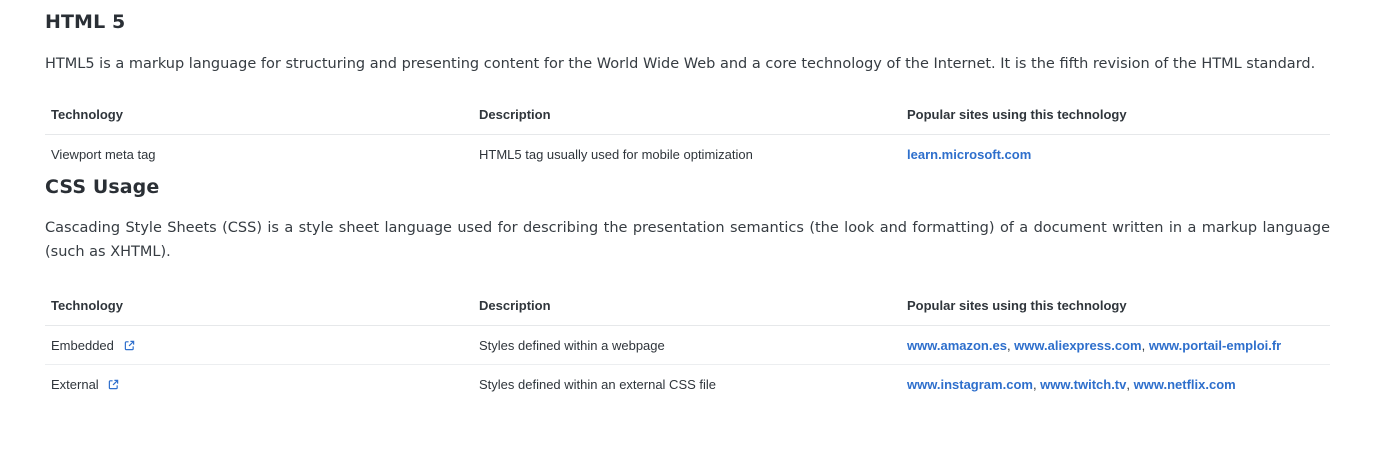 The image size is (1380, 458). What do you see at coordinates (259, 345) in the screenshot?
I see `technology-cell: Embedded` at bounding box center [259, 345].